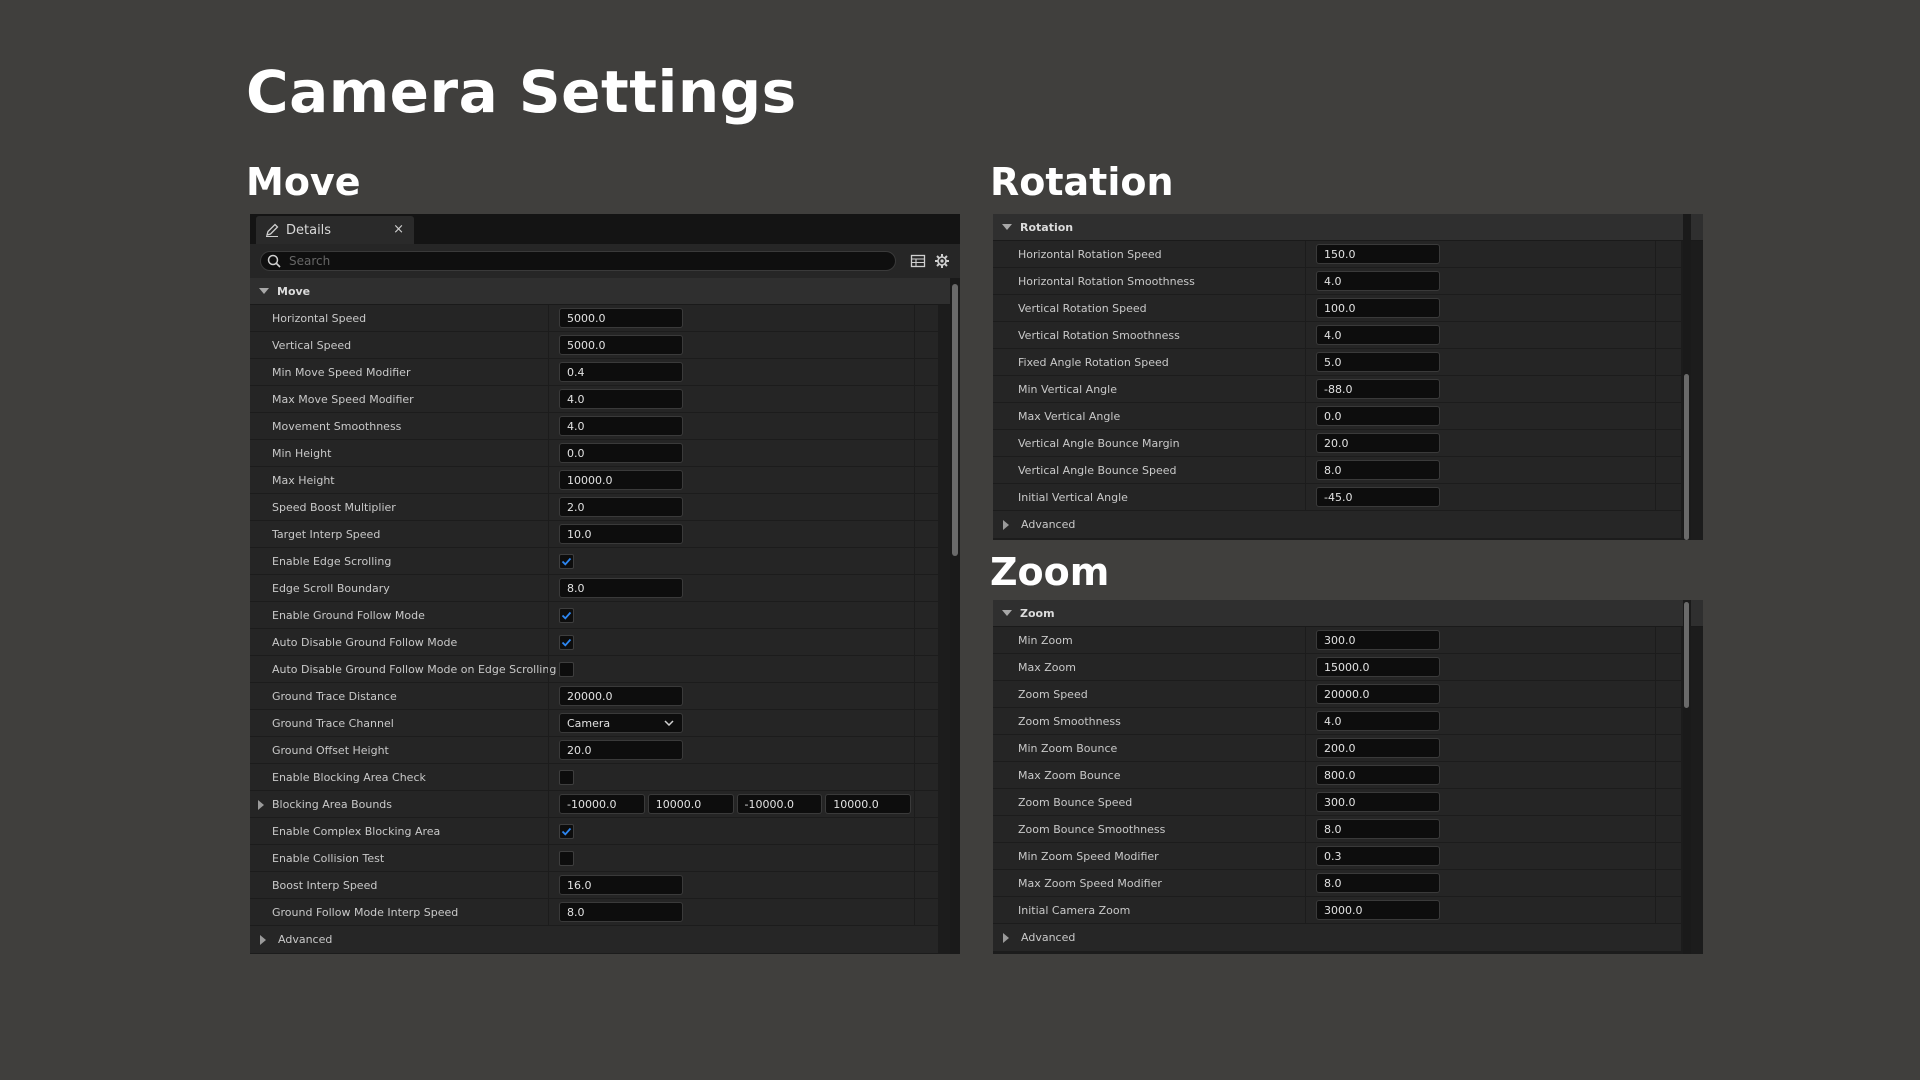  What do you see at coordinates (621, 507) in the screenshot?
I see `speed-boost-multiplier-field: 2.0` at bounding box center [621, 507].